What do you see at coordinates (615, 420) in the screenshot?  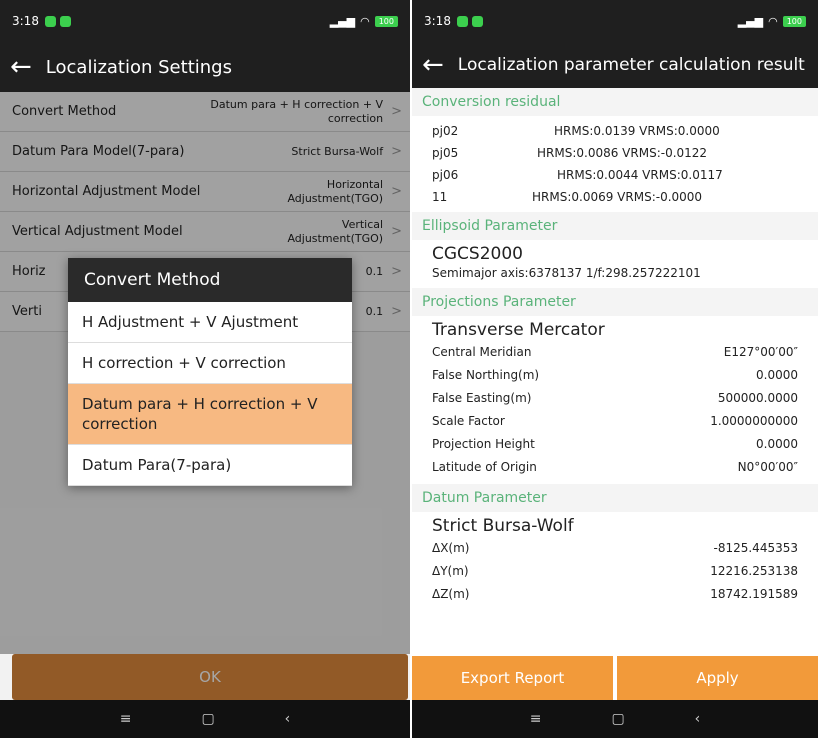 I see `projection-param-row: Scale Factor 1.0000000000` at bounding box center [615, 420].